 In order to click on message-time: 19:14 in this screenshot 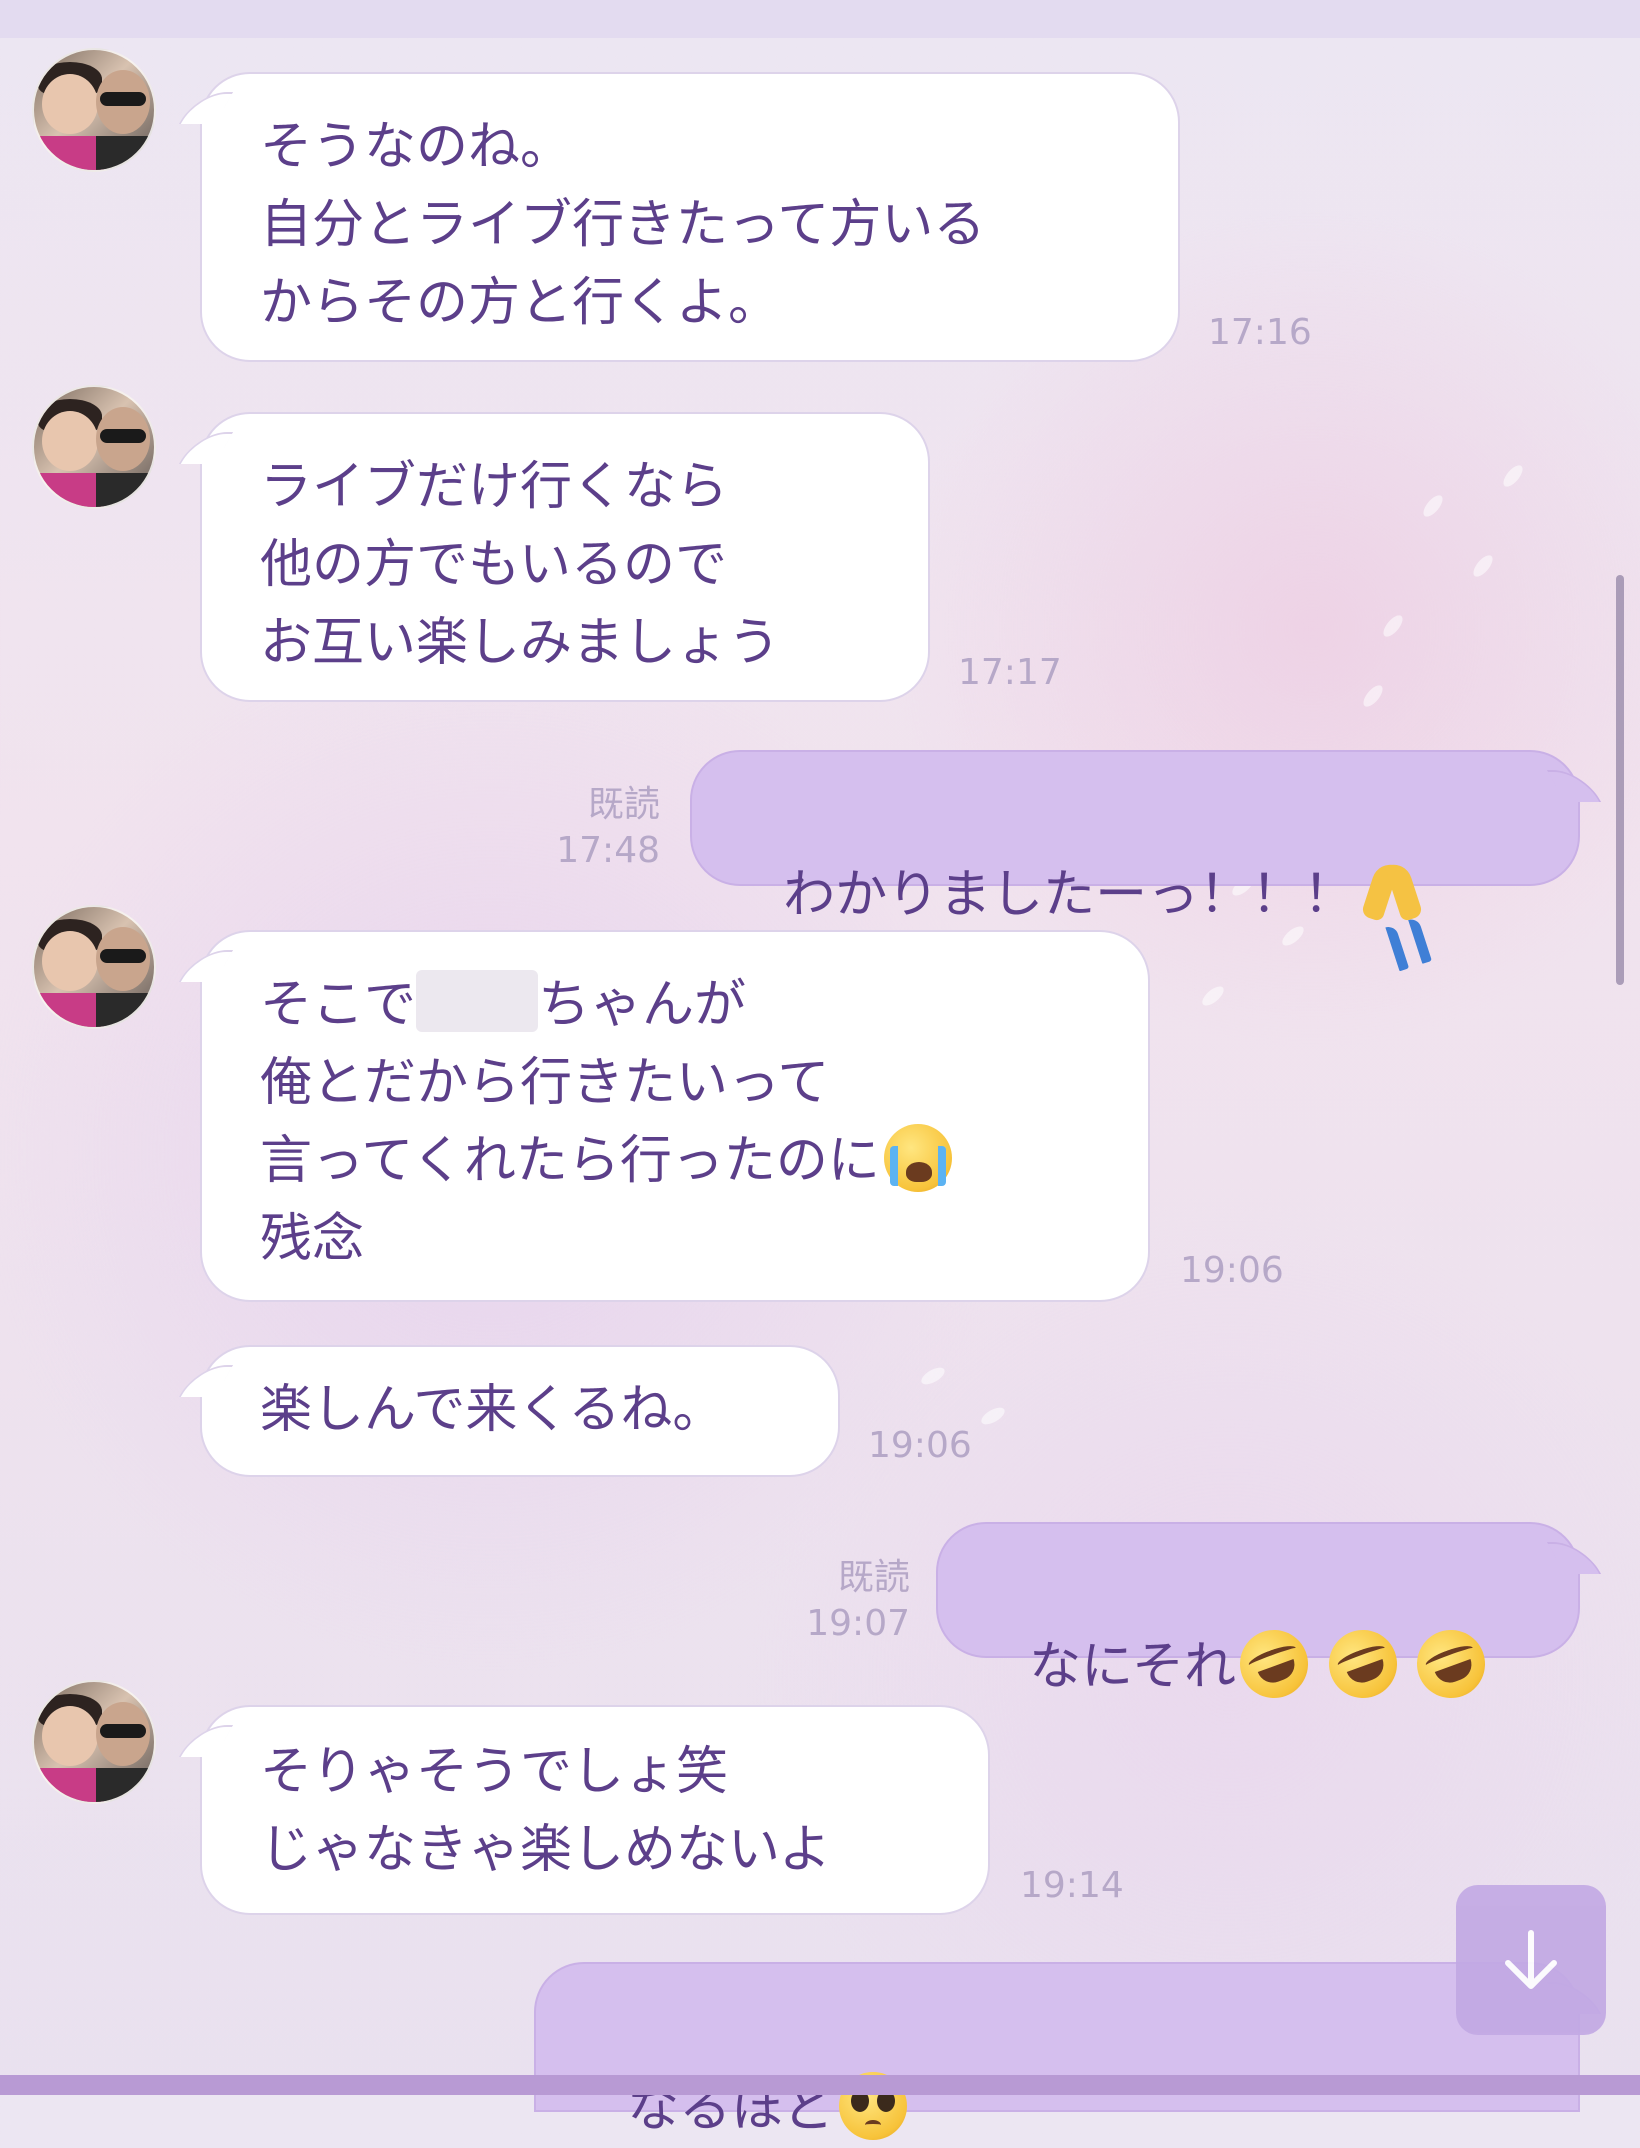, I will do `click(1072, 1885)`.